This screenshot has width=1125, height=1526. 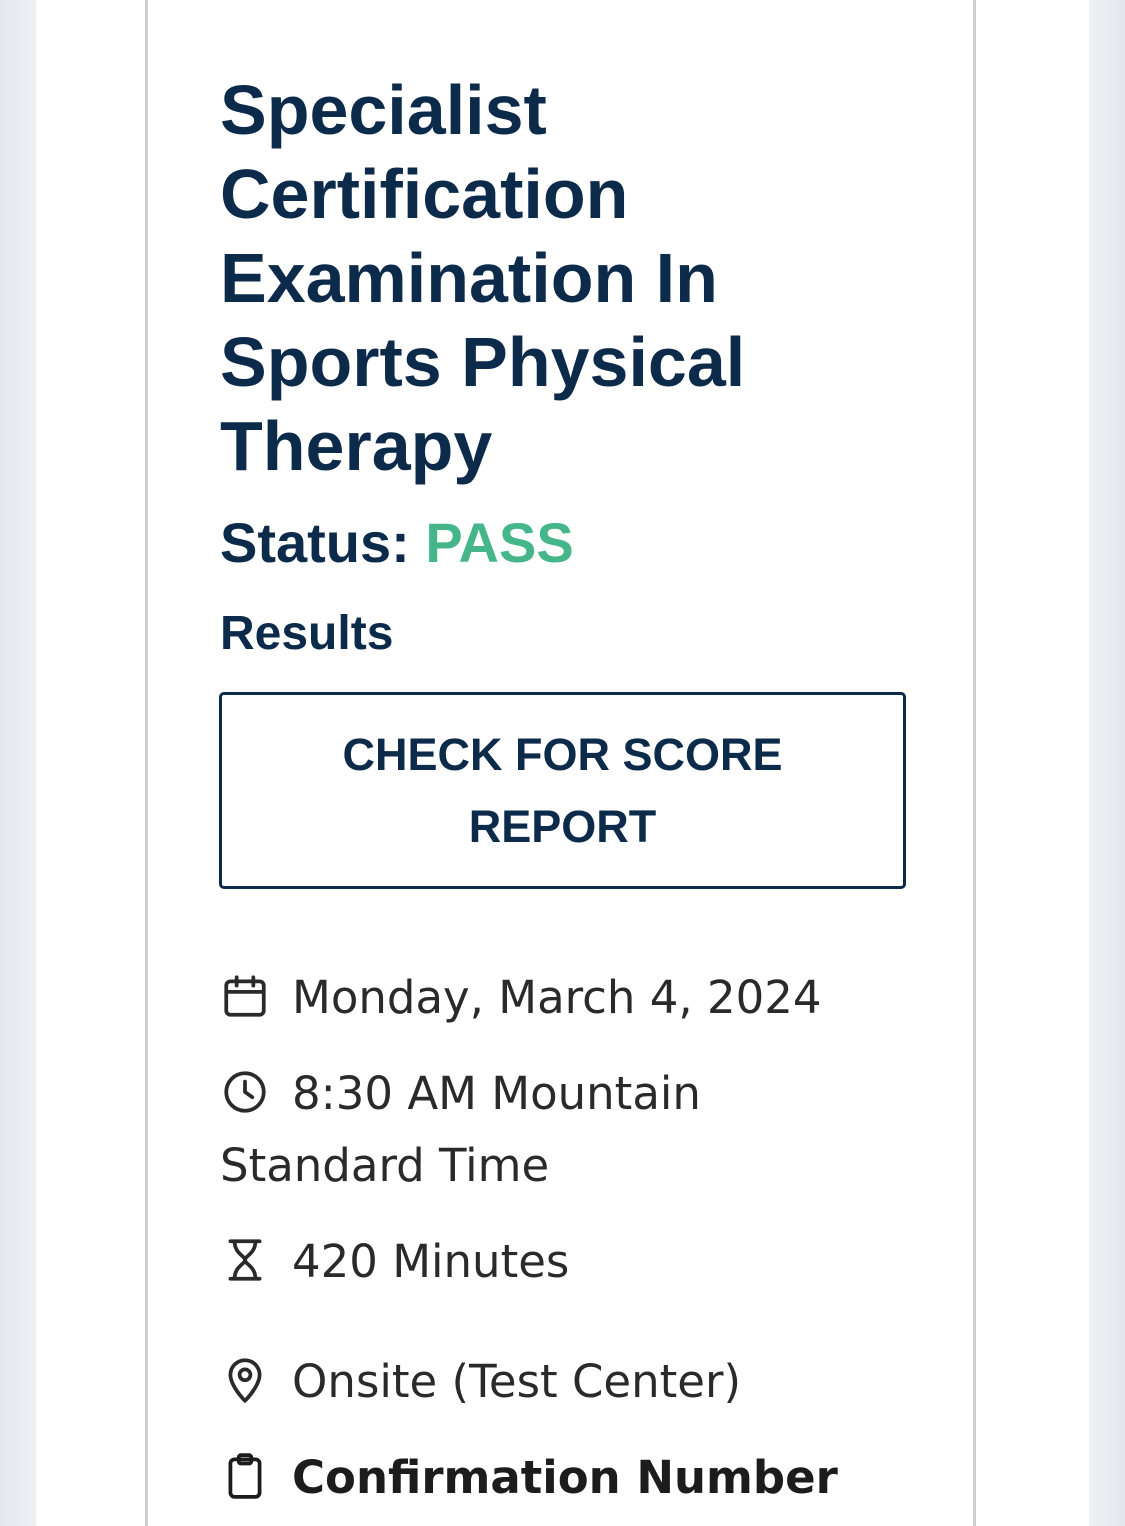 I want to click on hourglass-icon, so click(x=245, y=1260).